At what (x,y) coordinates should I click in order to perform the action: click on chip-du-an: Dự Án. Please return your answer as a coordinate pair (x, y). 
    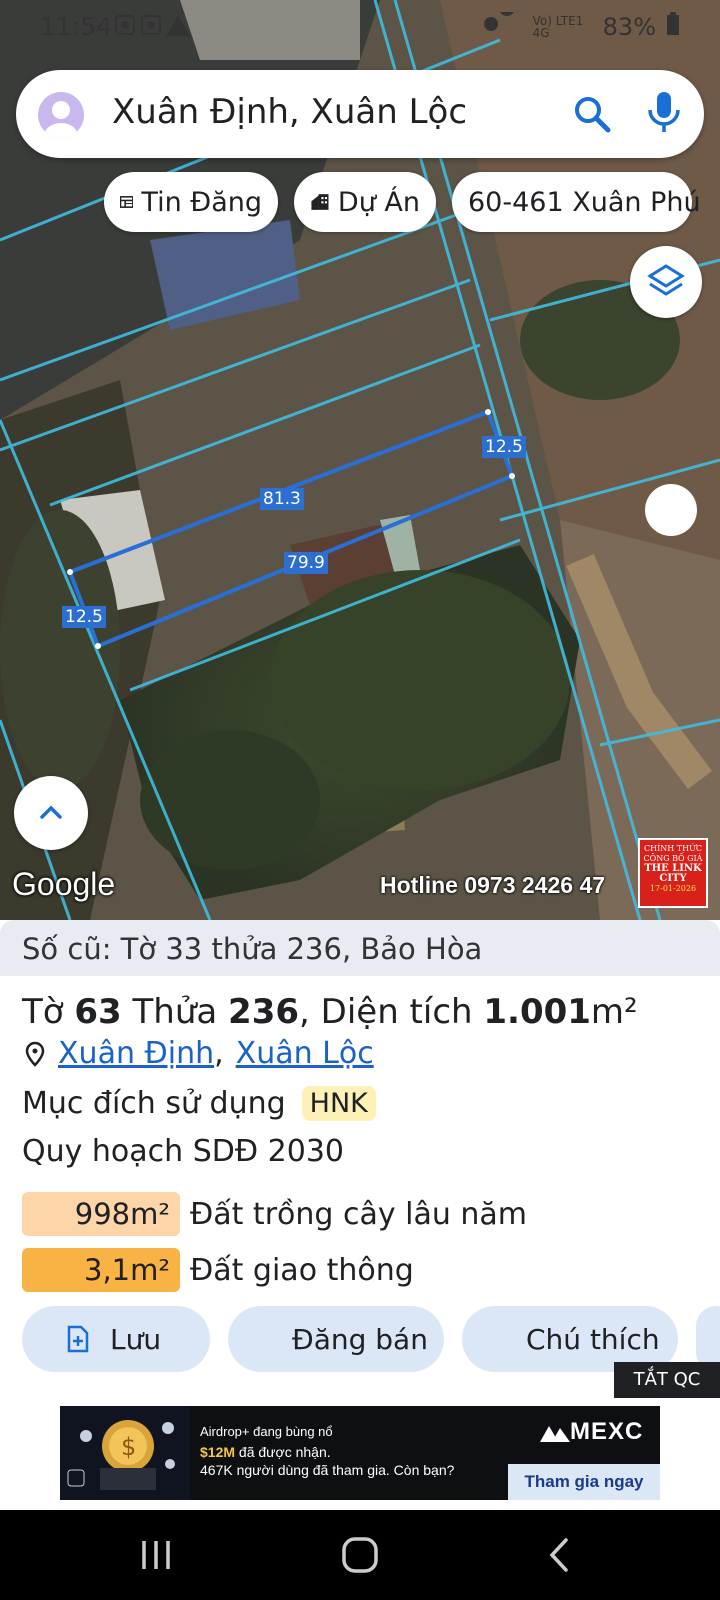
    Looking at the image, I should click on (365, 202).